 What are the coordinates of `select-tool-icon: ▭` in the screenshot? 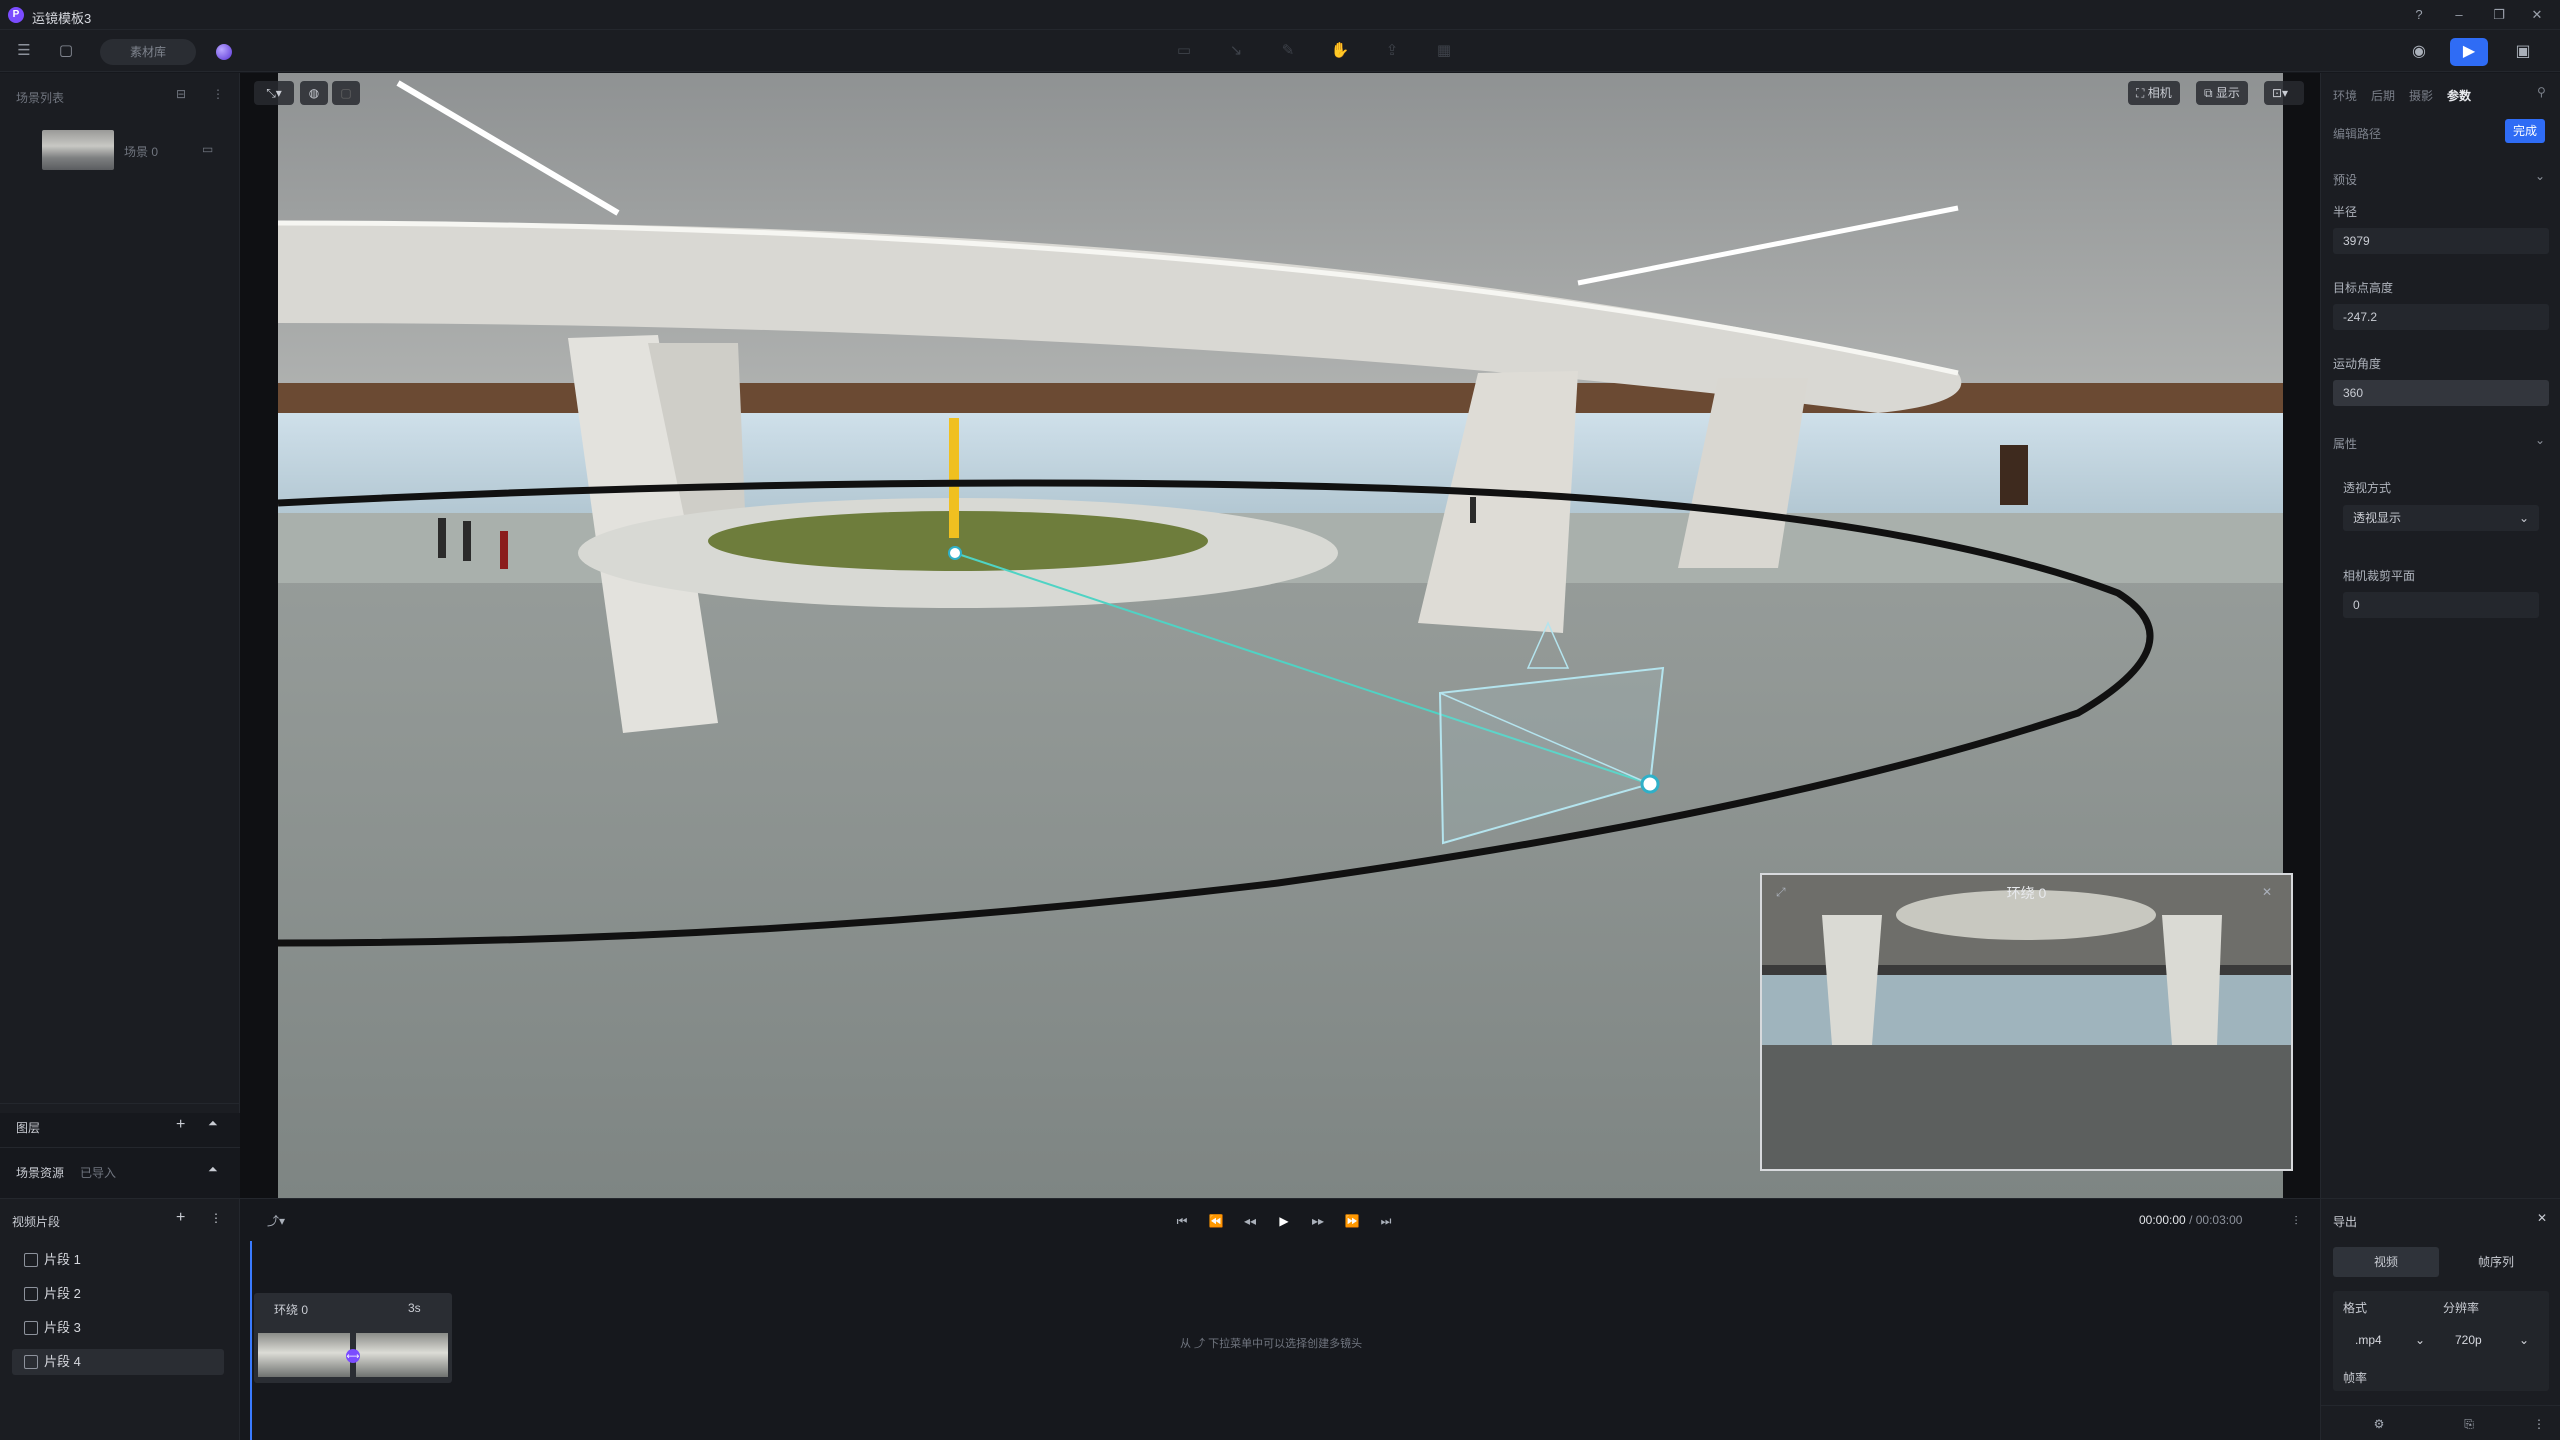 It's located at (1184, 51).